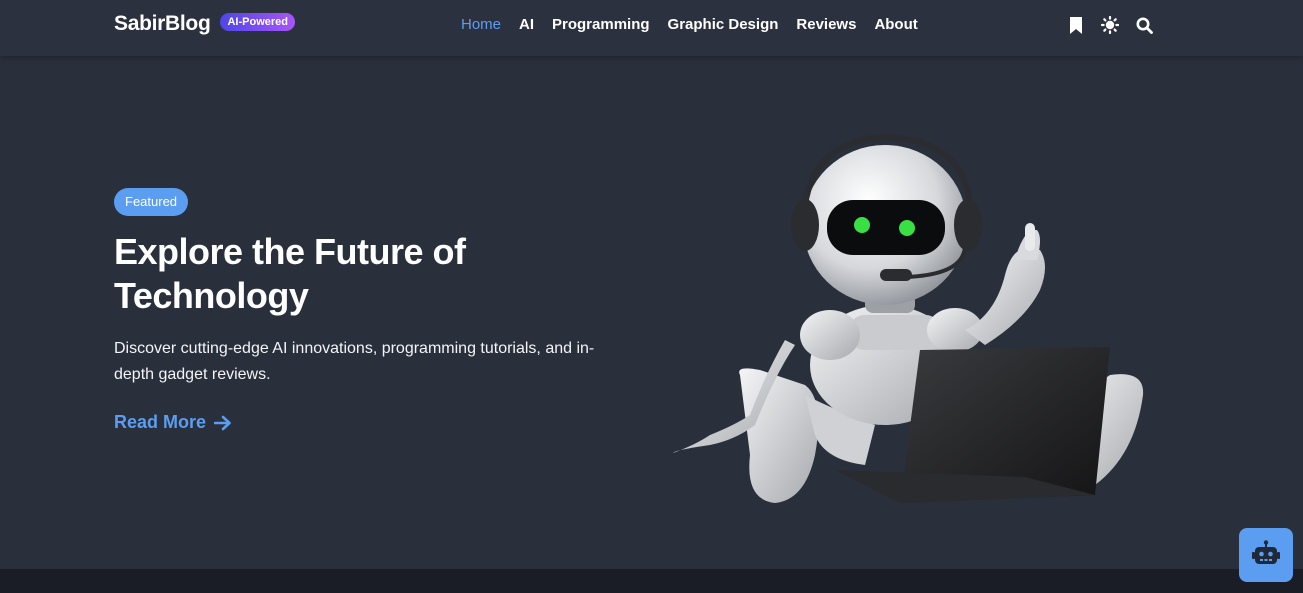  I want to click on hero-title: Explore the Future of Technology, so click(290, 273).